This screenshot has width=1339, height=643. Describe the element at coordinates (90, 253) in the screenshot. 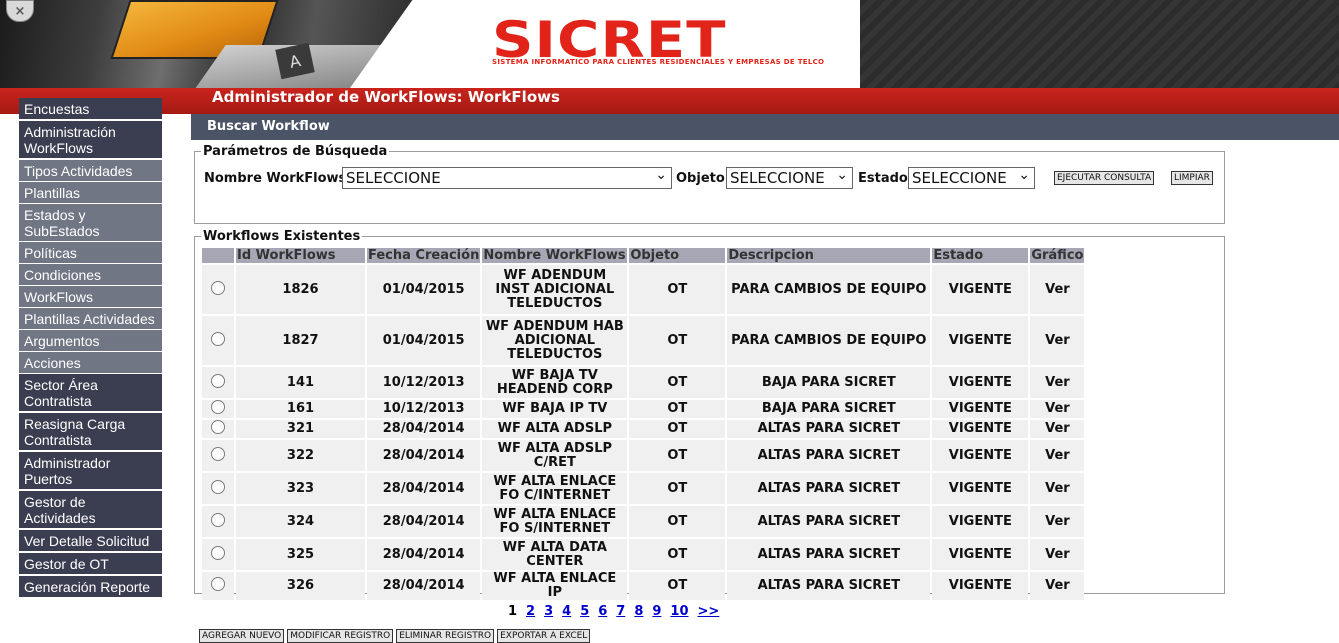

I see `sidebar-item: Políticas` at that location.